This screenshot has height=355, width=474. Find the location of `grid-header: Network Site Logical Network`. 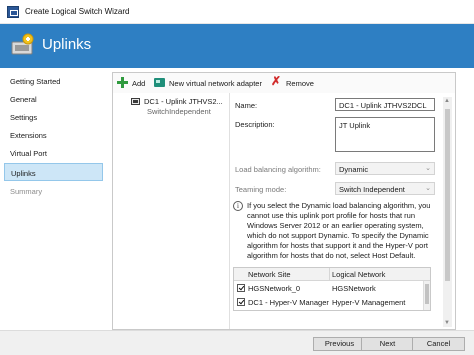

grid-header: Network Site Logical Network is located at coordinates (332, 274).